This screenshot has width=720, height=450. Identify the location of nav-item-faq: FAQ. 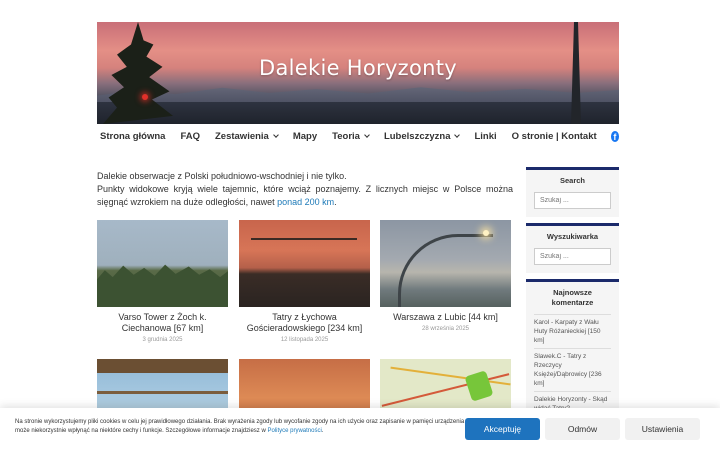
(190, 136).